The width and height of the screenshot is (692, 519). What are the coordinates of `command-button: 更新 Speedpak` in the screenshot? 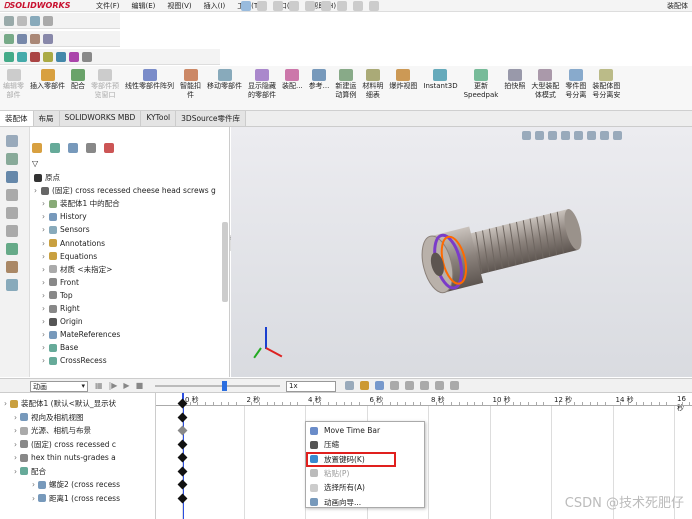 It's located at (481, 84).